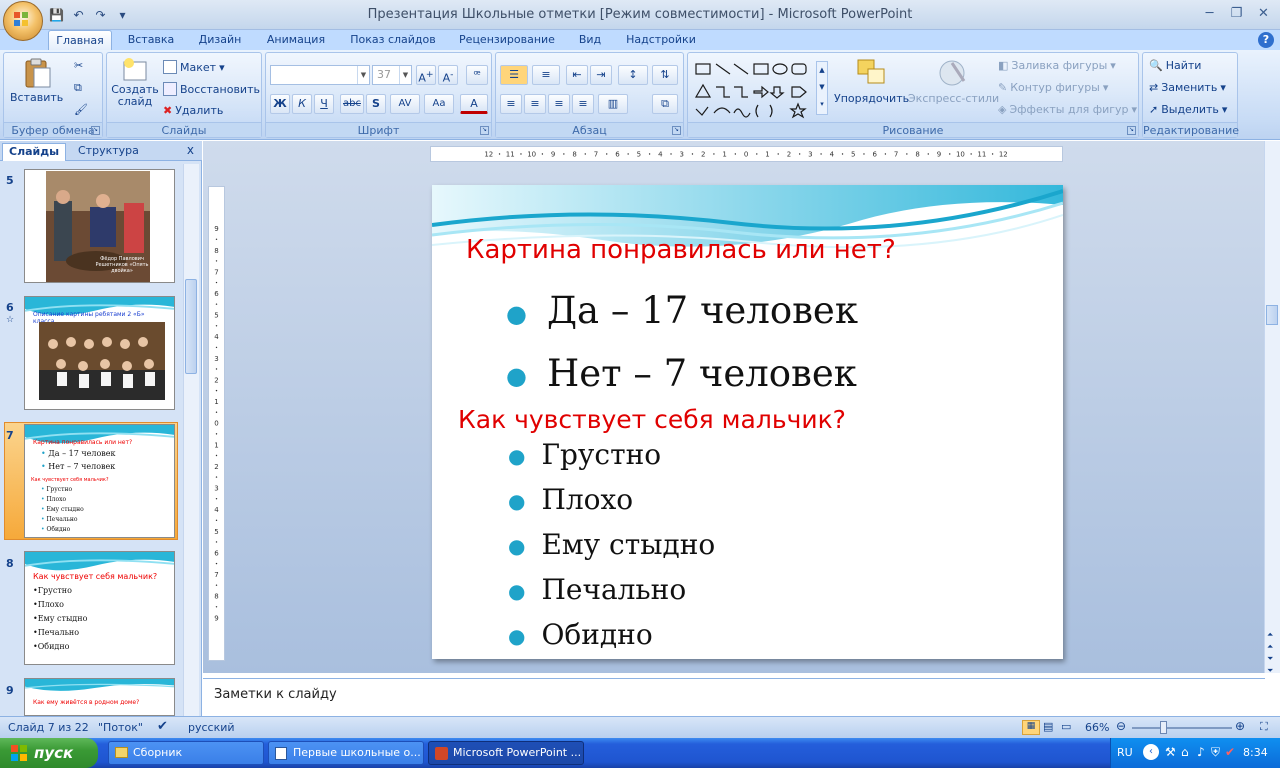 This screenshot has height=768, width=1280. What do you see at coordinates (120, 727) in the screenshot?
I see `theme-name: "Поток"` at bounding box center [120, 727].